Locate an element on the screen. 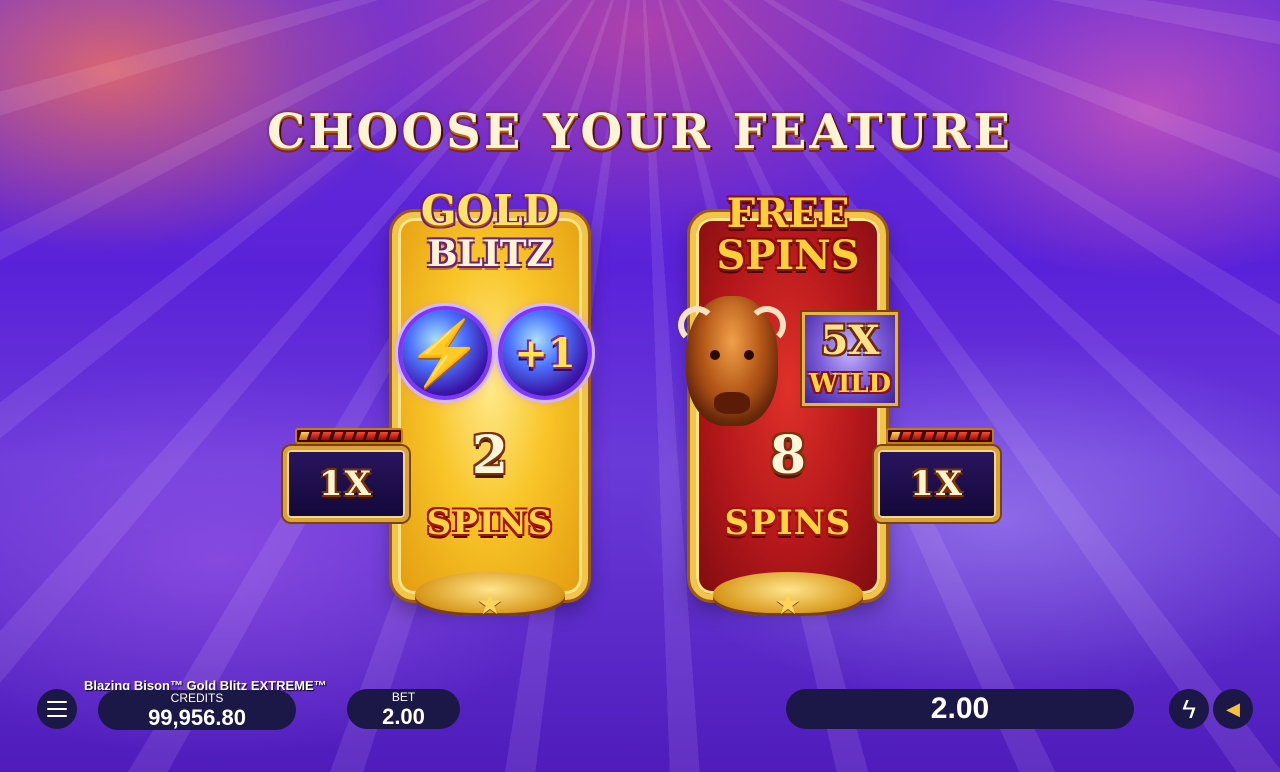 Image resolution: width=1280 pixels, height=772 pixels. free-spins-logo-free: FREE is located at coordinates (788, 213).